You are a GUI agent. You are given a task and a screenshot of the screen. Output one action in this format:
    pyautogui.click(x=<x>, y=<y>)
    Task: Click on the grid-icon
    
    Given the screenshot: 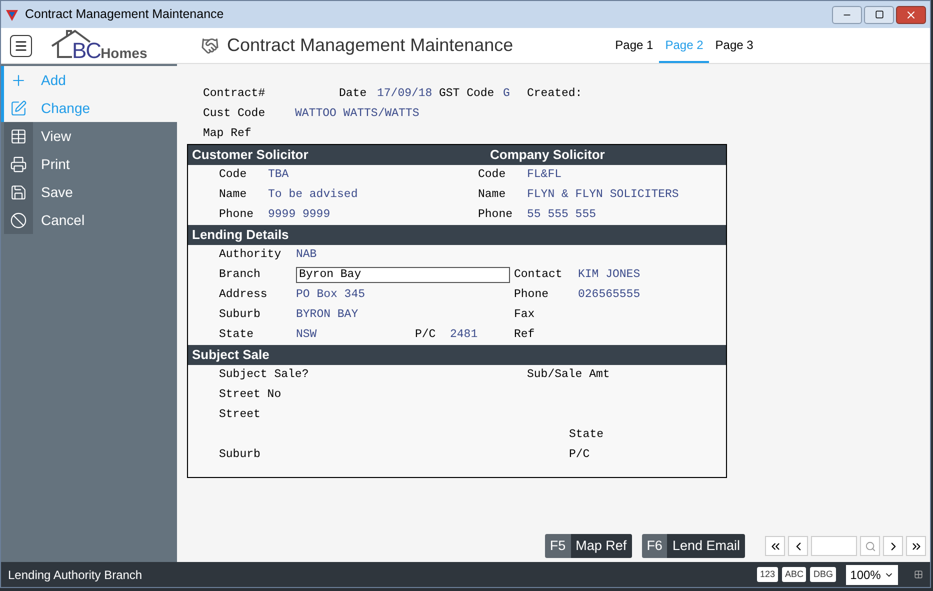 What is the action you would take?
    pyautogui.click(x=918, y=574)
    